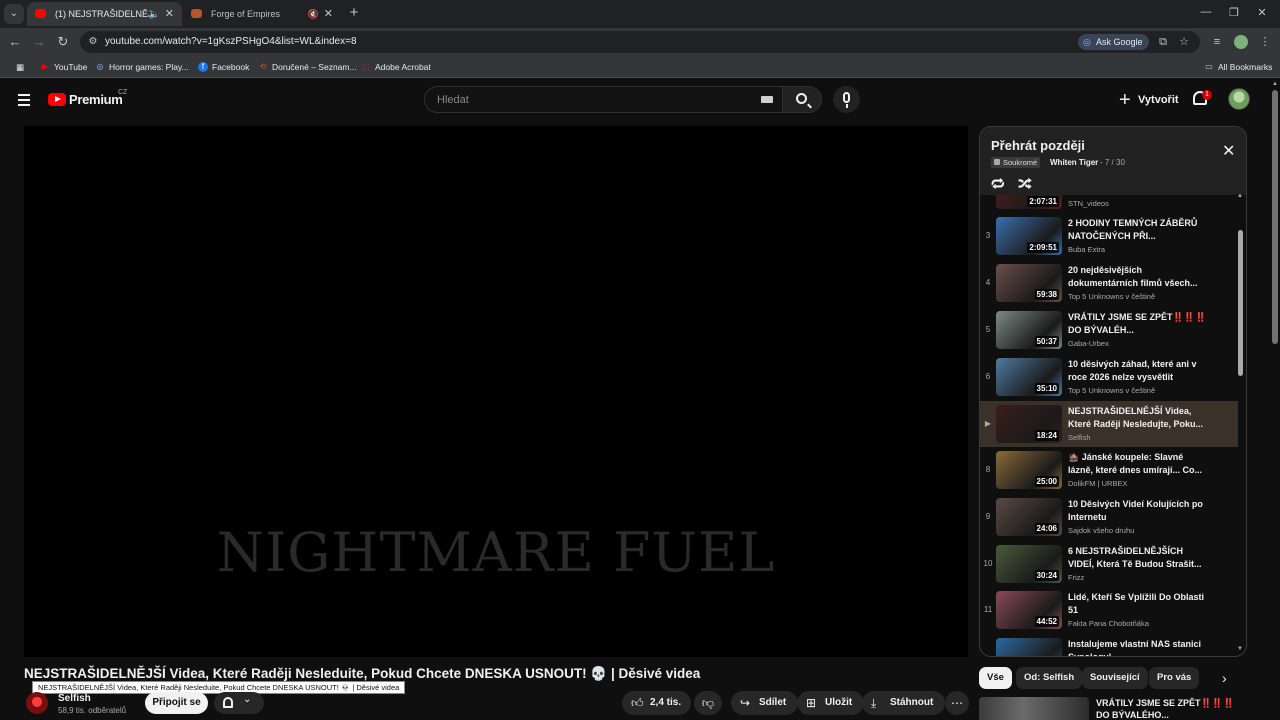 This screenshot has width=1280, height=720. I want to click on account-avatar, so click(1239, 99).